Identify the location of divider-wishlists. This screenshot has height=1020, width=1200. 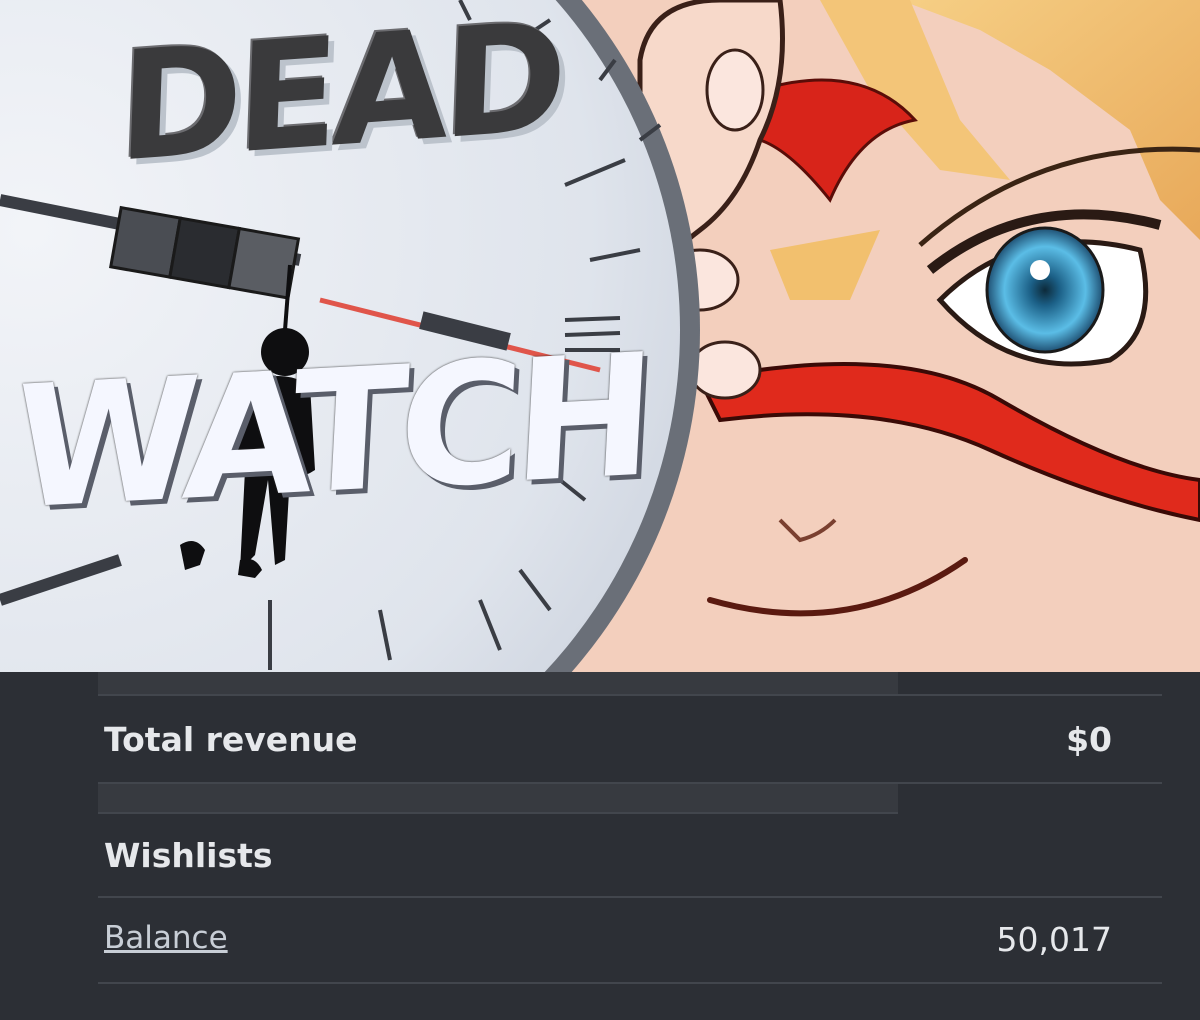
(630, 897).